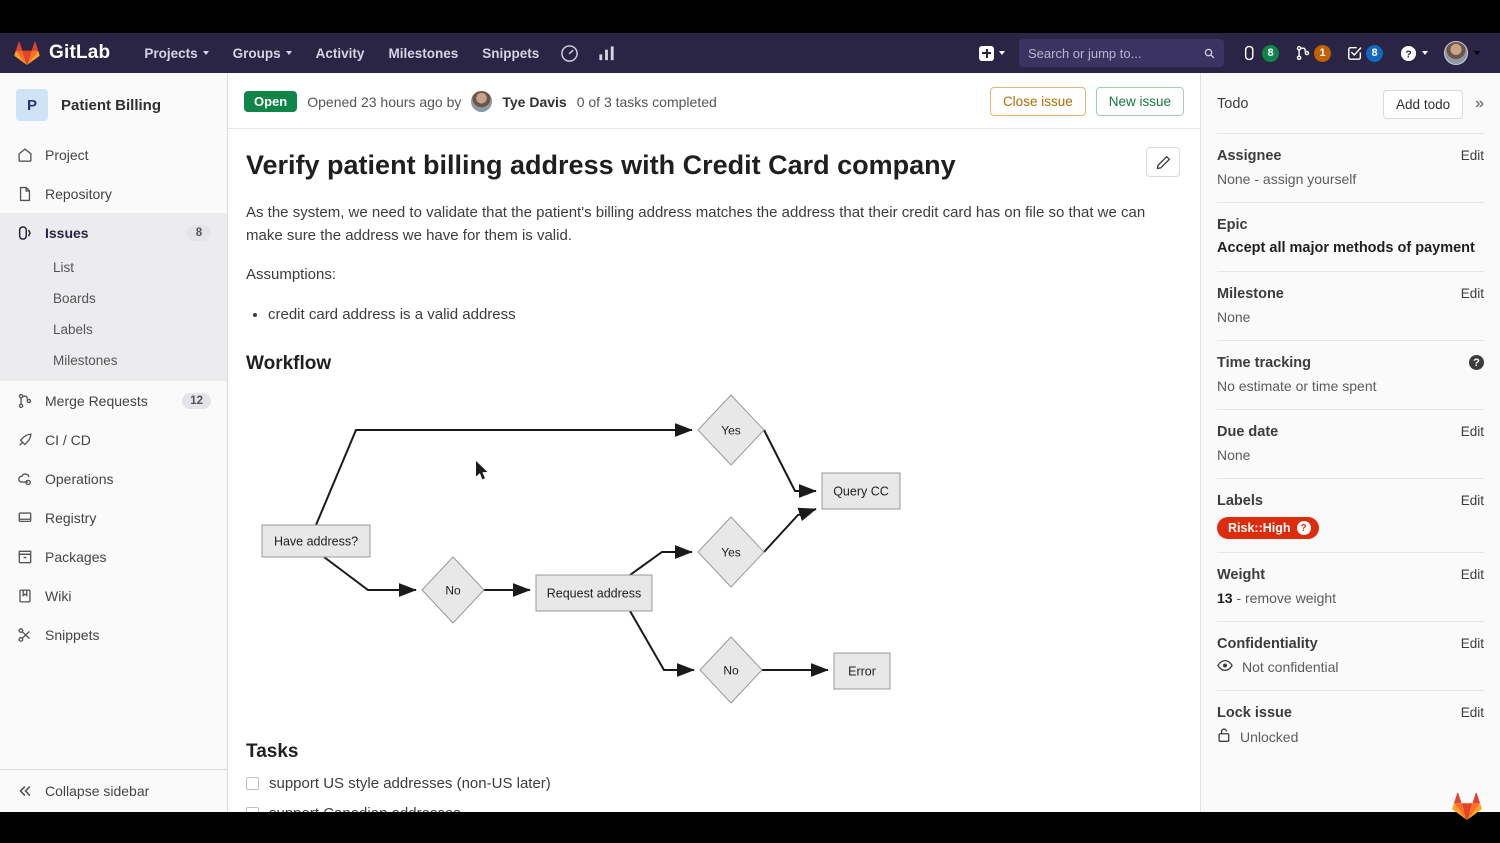  I want to click on issues-subnav: List Boards Labels Milestones, so click(113, 316).